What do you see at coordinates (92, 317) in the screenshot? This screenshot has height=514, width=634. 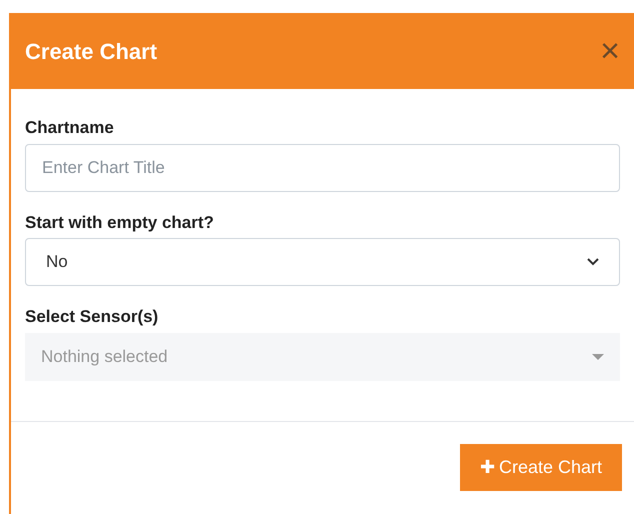 I see `field-label: Select Sensor(s)` at bounding box center [92, 317].